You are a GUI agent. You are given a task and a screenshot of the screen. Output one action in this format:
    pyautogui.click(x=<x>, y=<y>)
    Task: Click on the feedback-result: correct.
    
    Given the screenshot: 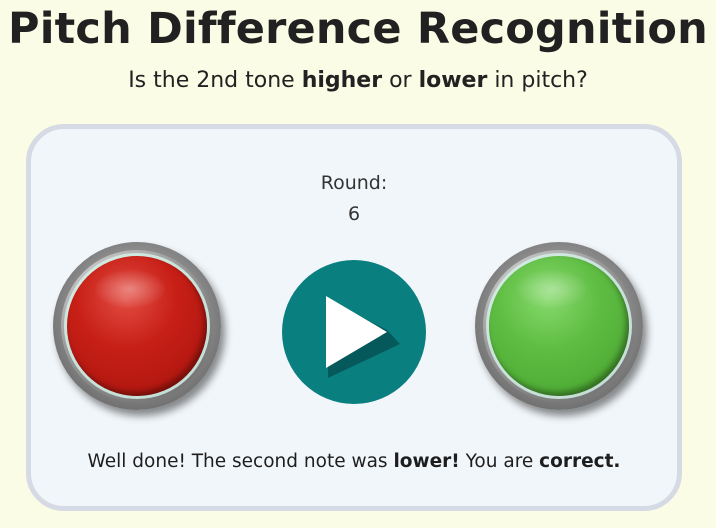 What is the action you would take?
    pyautogui.click(x=580, y=461)
    